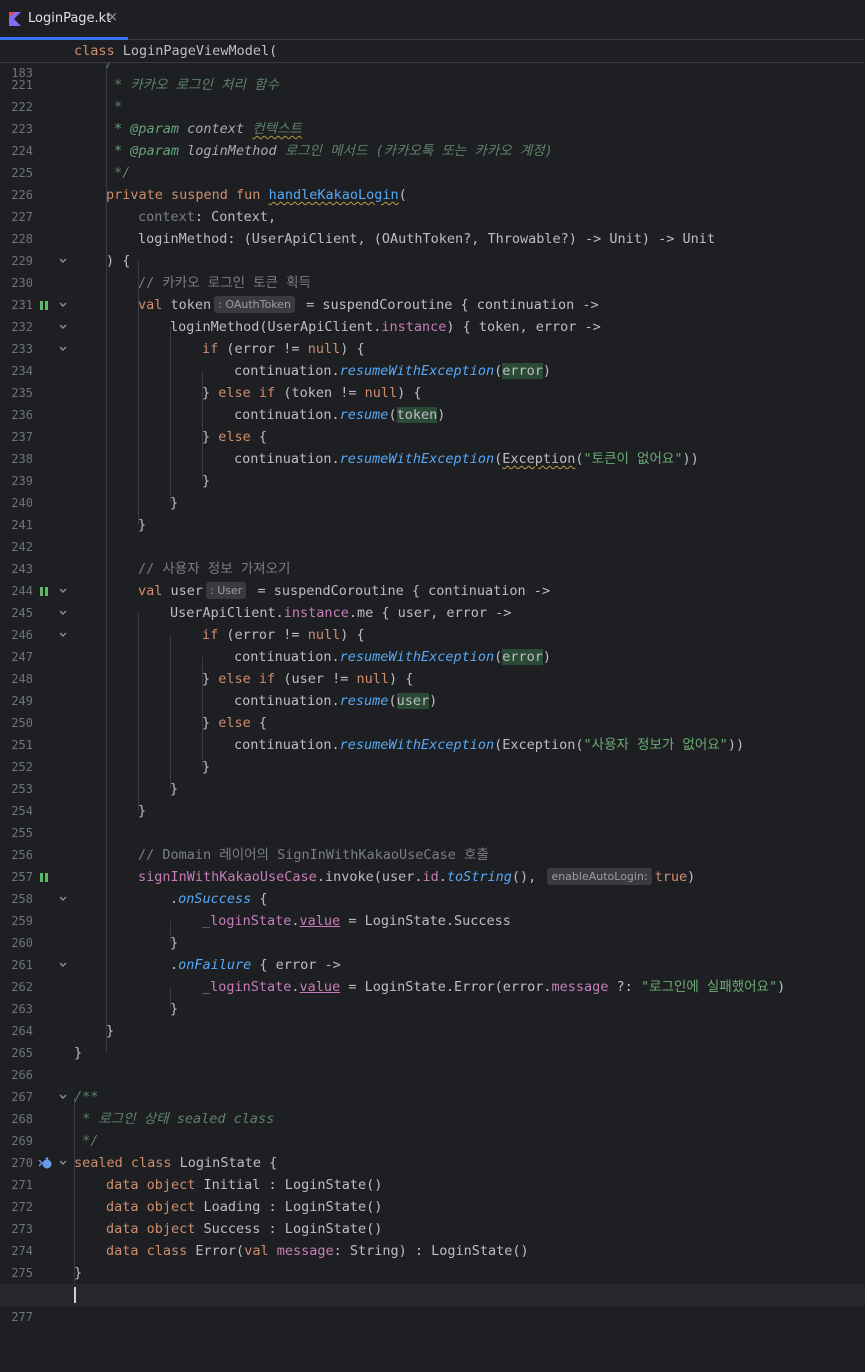 The height and width of the screenshot is (1372, 865). What do you see at coordinates (244, 1185) in the screenshot?
I see `code-line: data object Initial : LoginState()` at bounding box center [244, 1185].